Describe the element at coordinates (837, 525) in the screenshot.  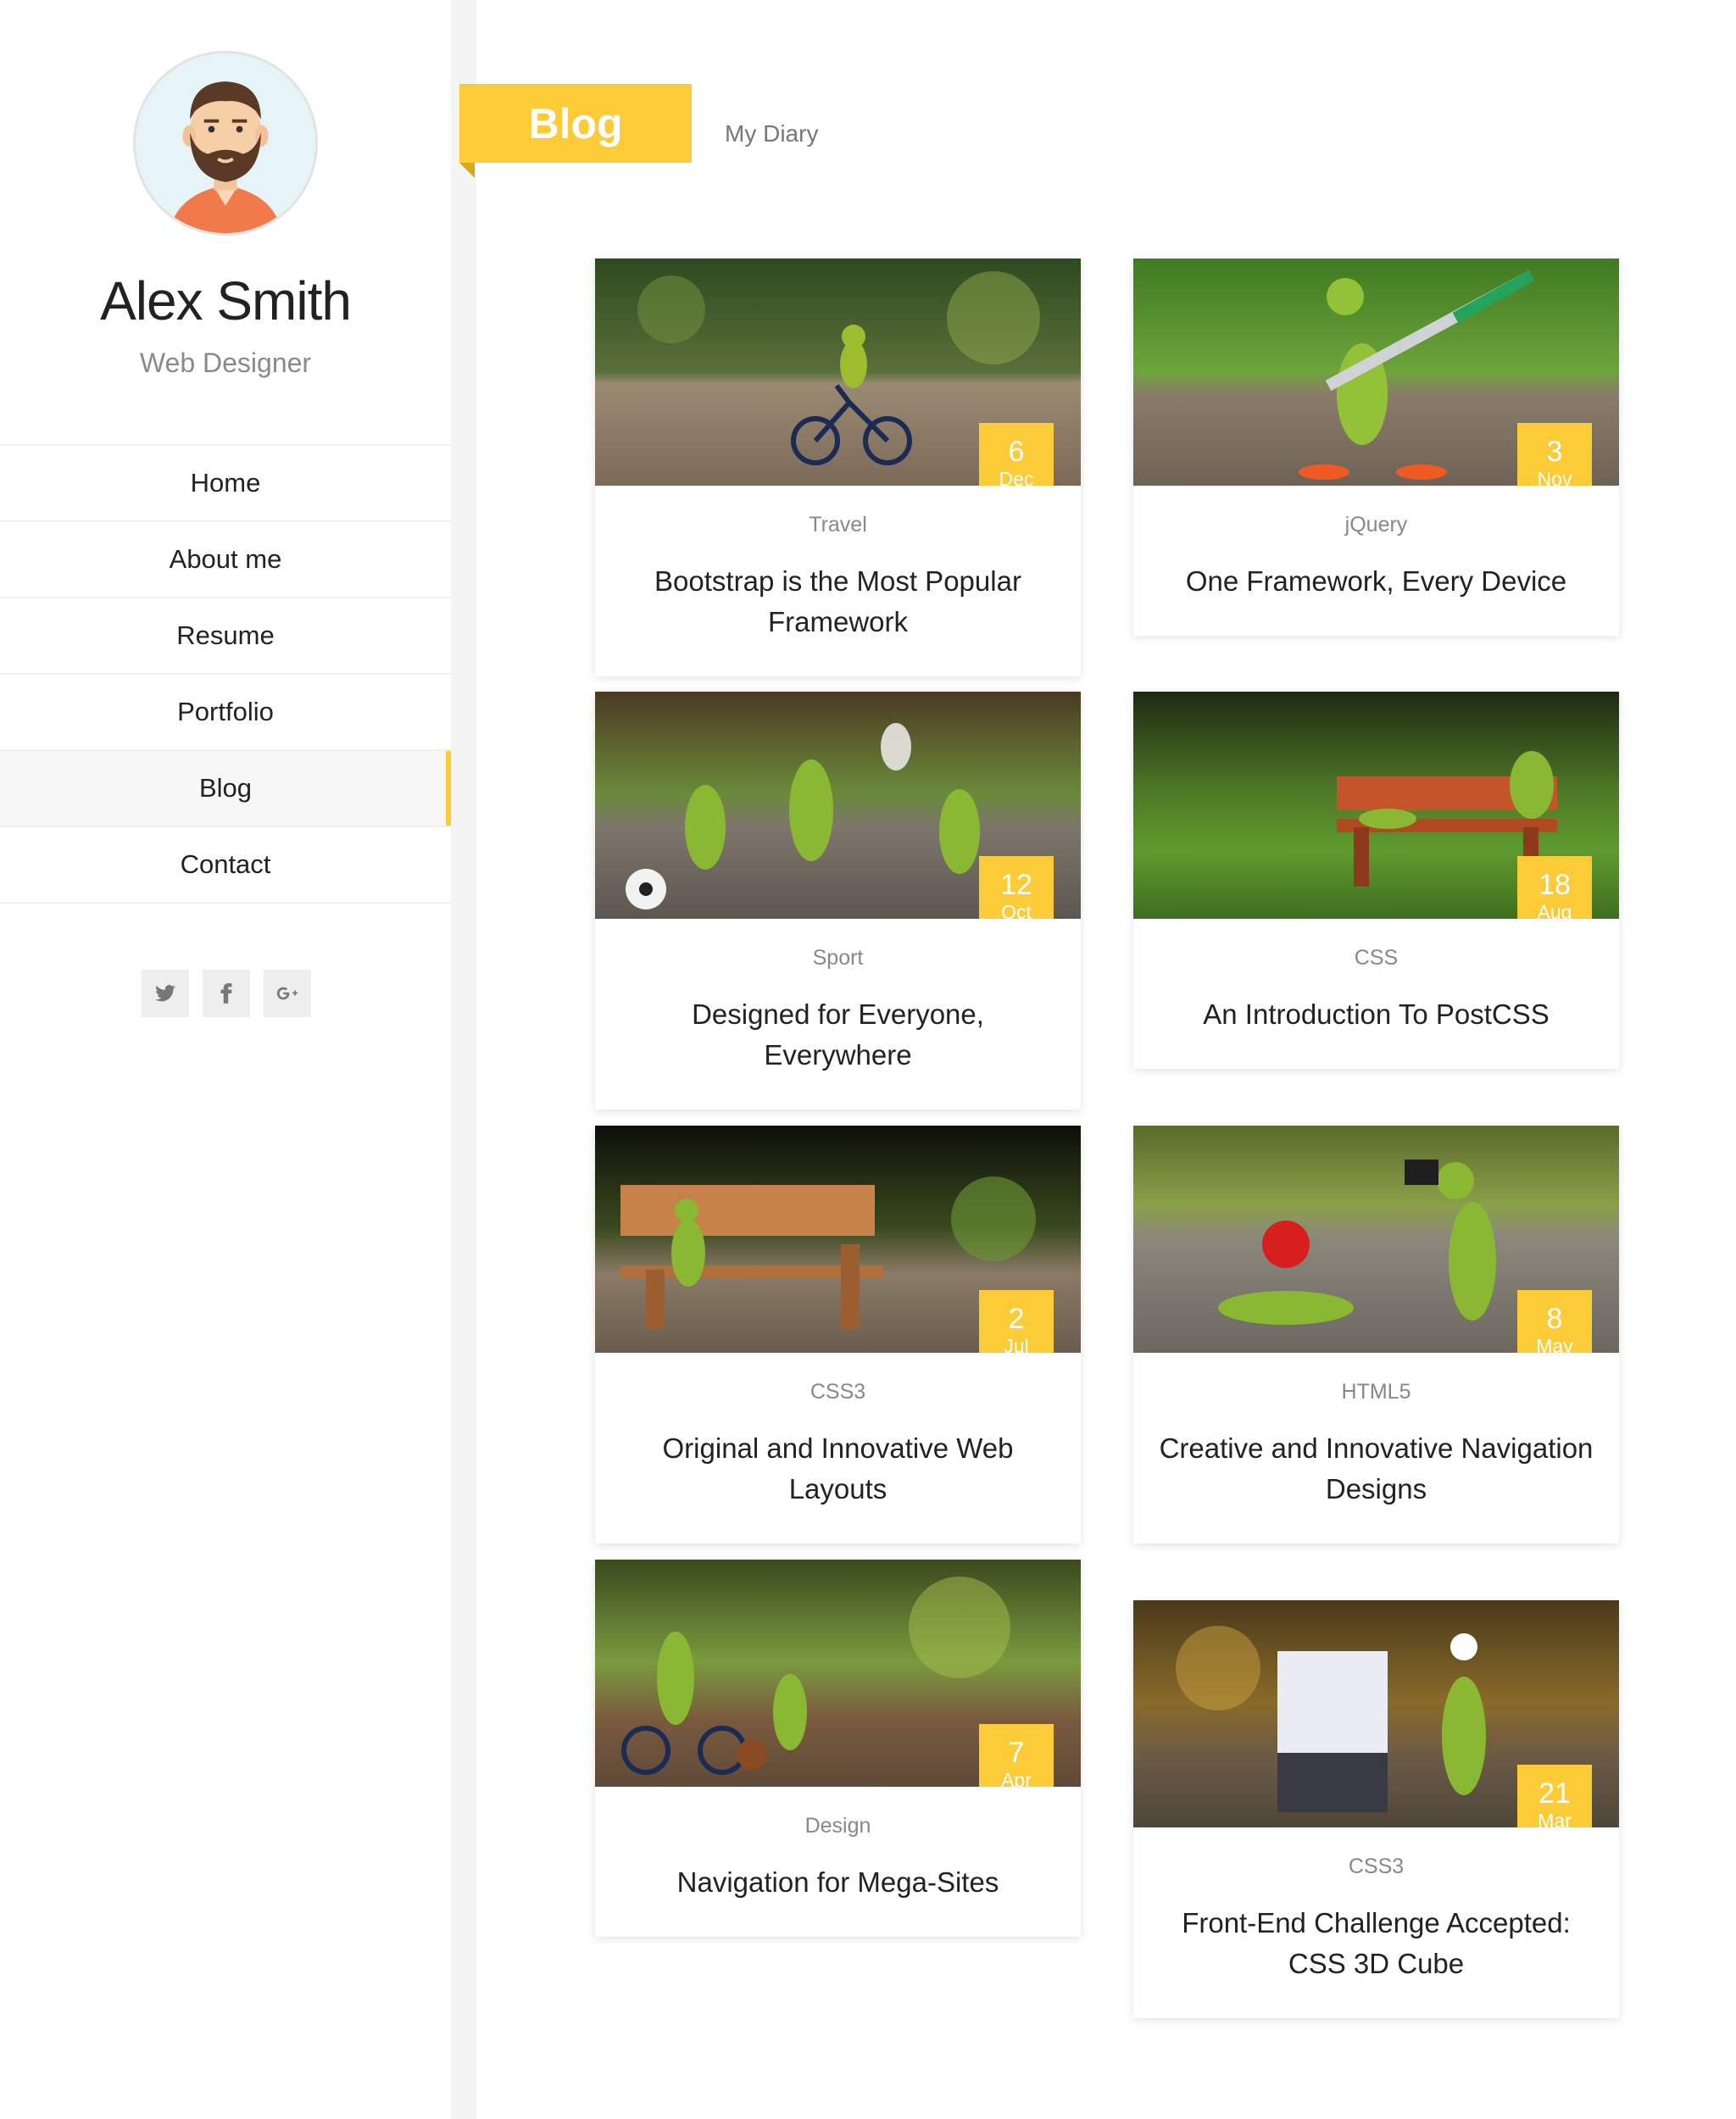
I see `post-category: Travel` at that location.